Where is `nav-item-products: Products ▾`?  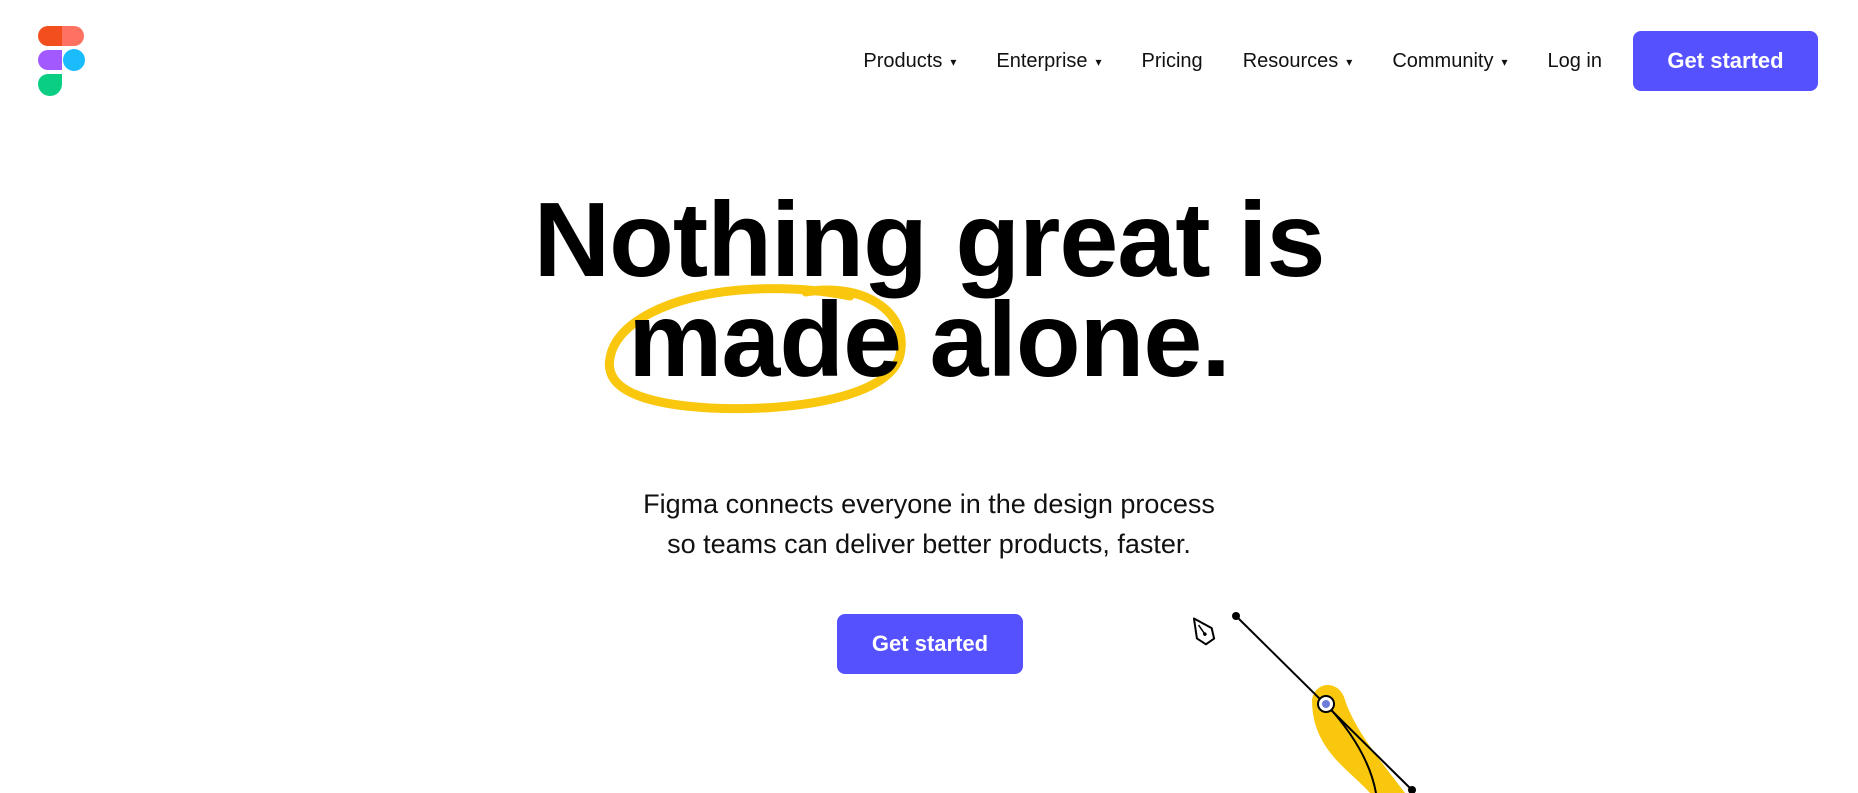 nav-item-products: Products ▾ is located at coordinates (909, 61).